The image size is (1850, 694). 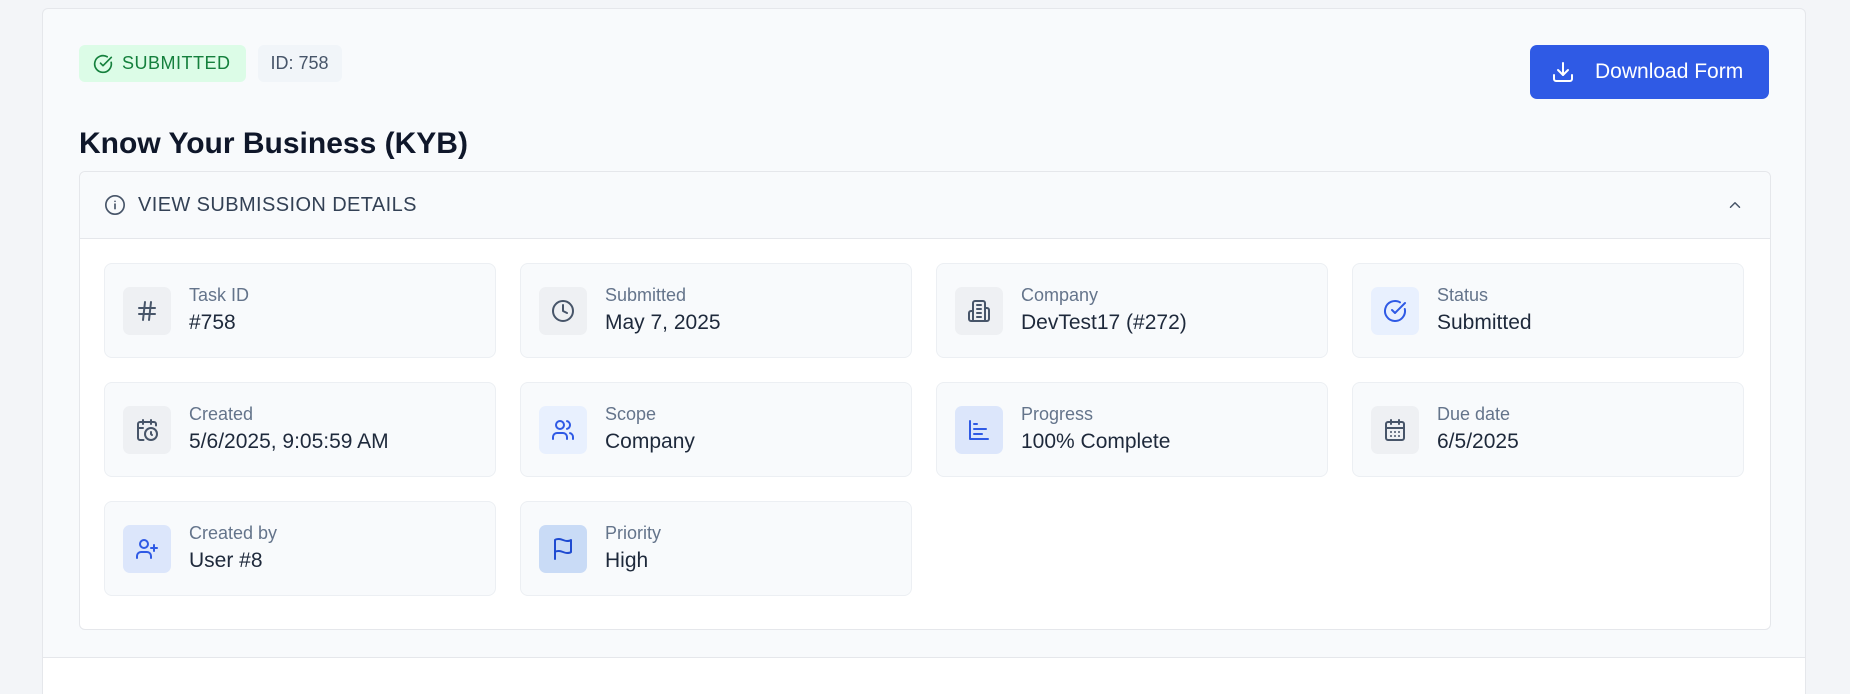 I want to click on detail-value: High, so click(x=627, y=560).